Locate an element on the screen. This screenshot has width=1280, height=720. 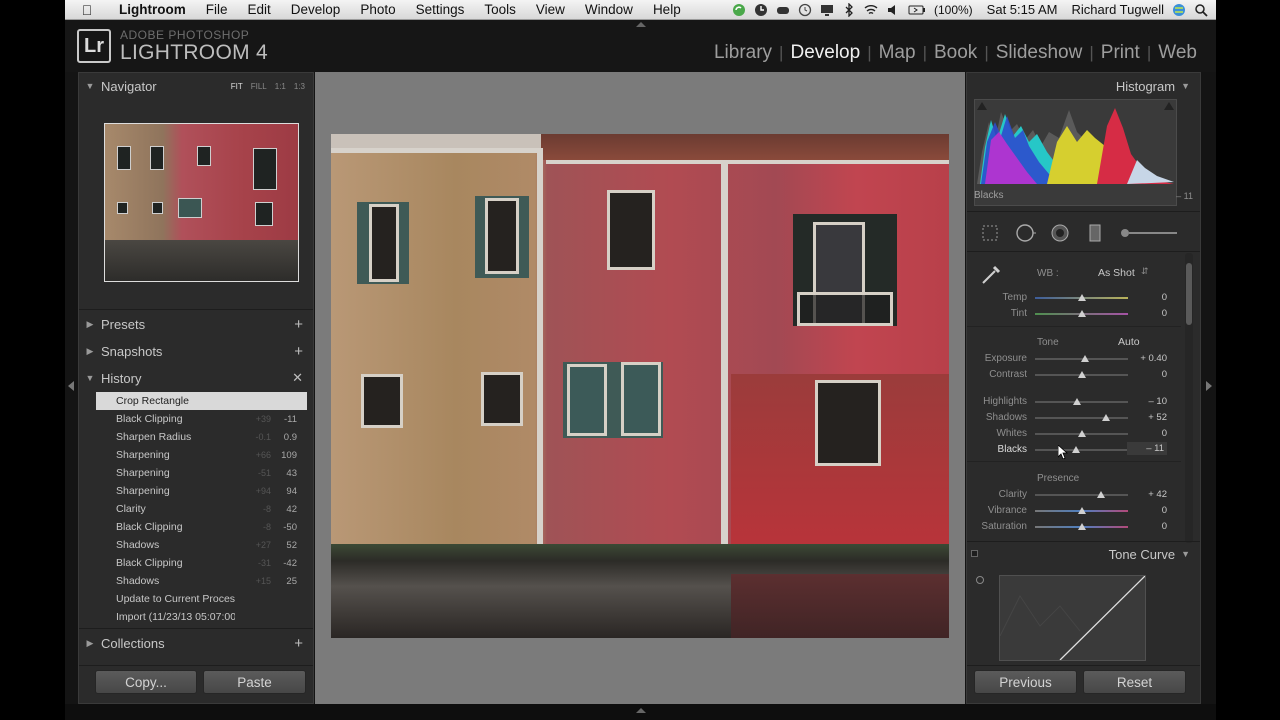
dropdown-arrows-icon: ⇵ is located at coordinates (1145, 271).